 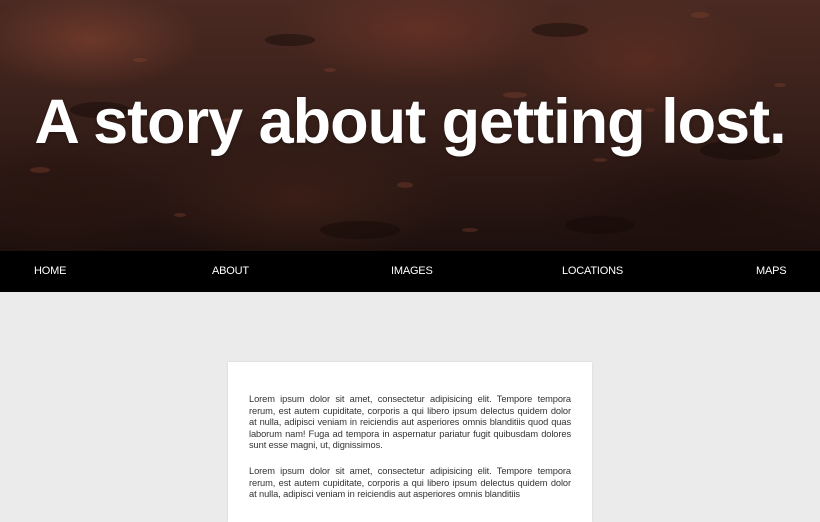 I want to click on nav-item-home: HOME, so click(x=50, y=271).